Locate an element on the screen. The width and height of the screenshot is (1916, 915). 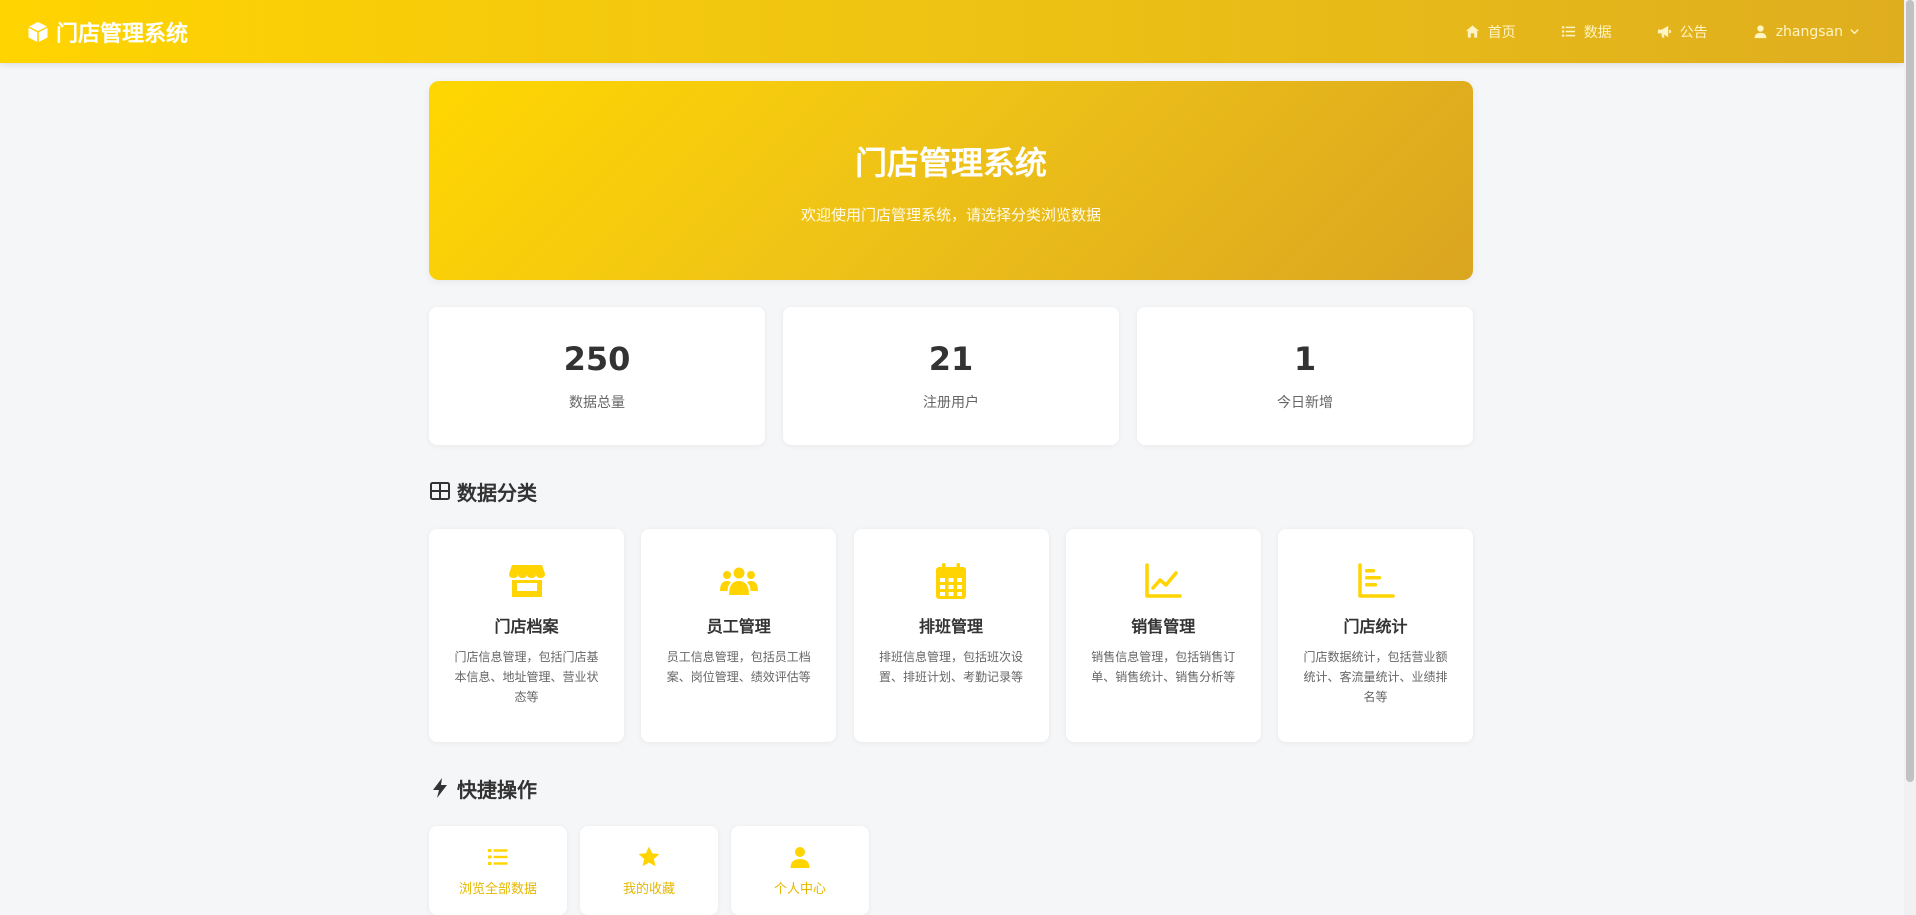
stat-label: 数据总量 is located at coordinates (597, 403).